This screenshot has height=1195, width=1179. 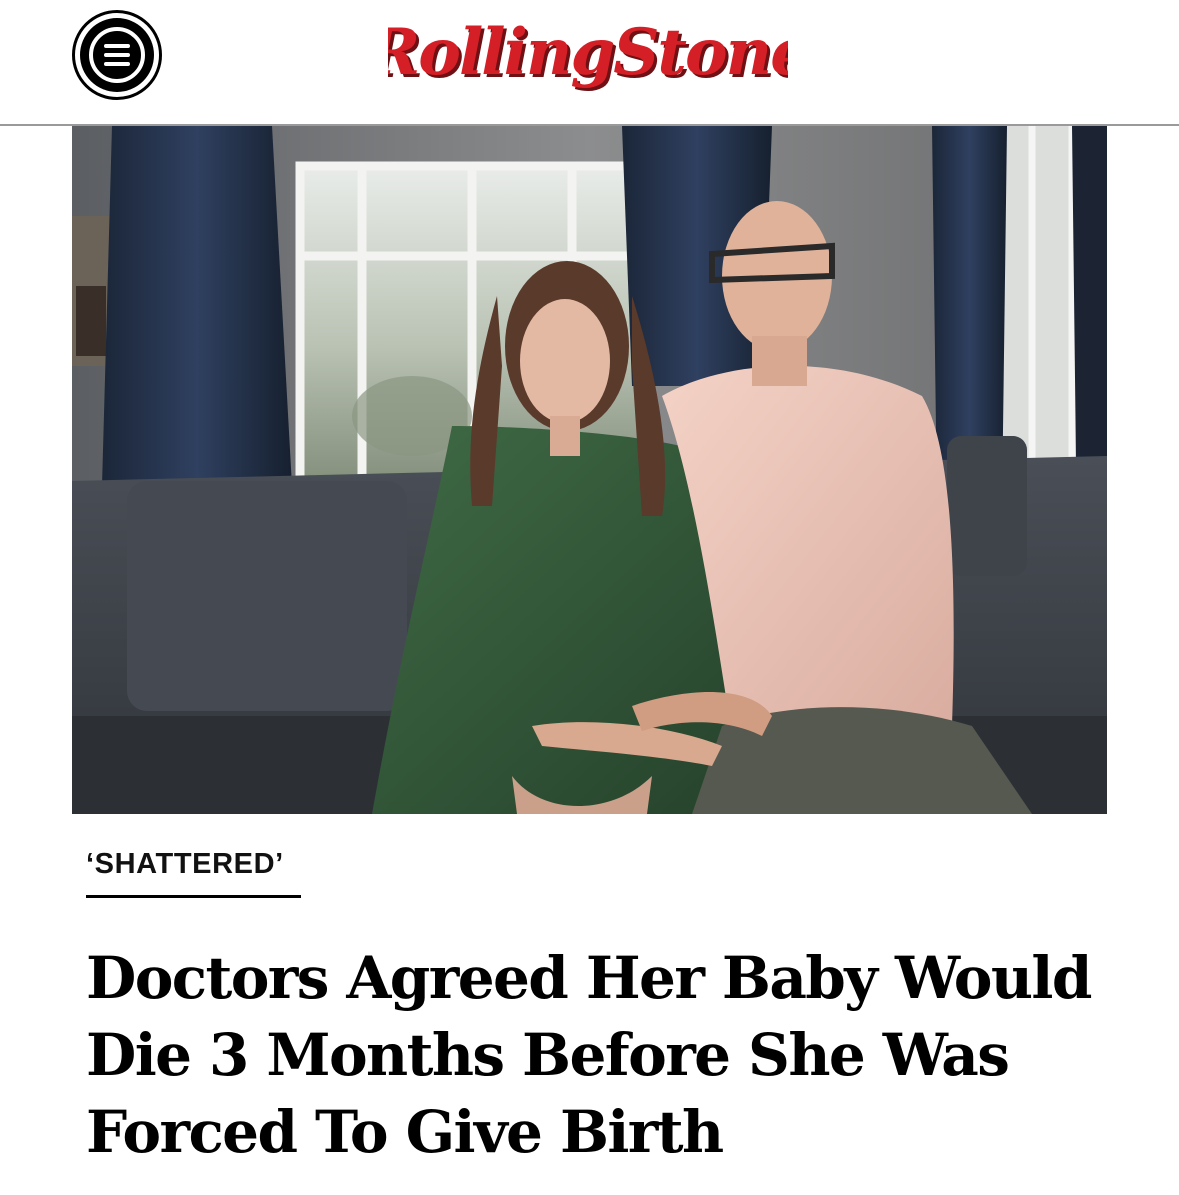 I want to click on rolling-stone-logo: RollingStone RollingStone, so click(x=589, y=52).